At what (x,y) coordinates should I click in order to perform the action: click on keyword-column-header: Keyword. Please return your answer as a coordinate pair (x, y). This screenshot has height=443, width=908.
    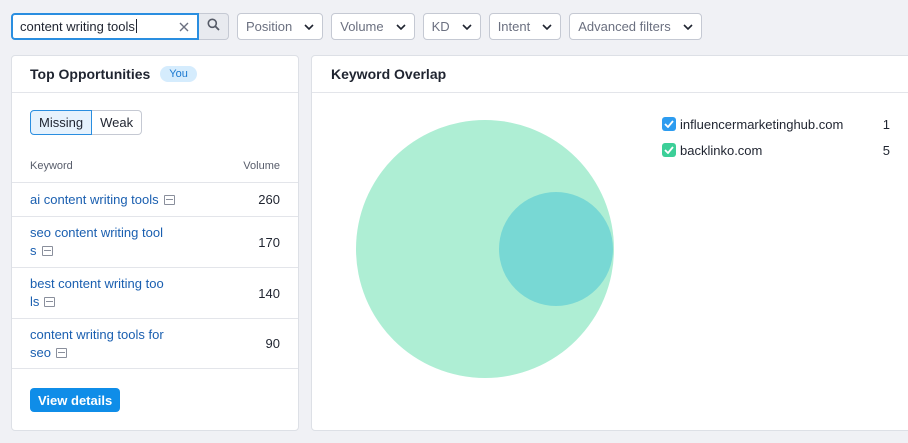
    Looking at the image, I should click on (51, 166).